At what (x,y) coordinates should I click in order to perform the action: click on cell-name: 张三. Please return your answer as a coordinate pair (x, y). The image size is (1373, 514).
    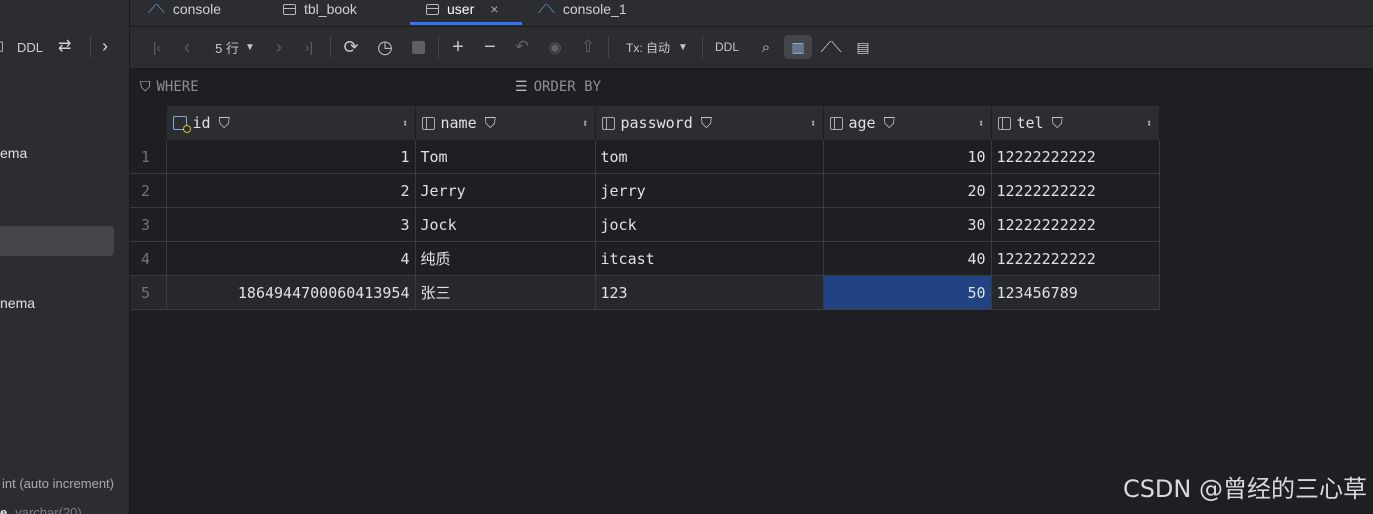
    Looking at the image, I should click on (505, 292).